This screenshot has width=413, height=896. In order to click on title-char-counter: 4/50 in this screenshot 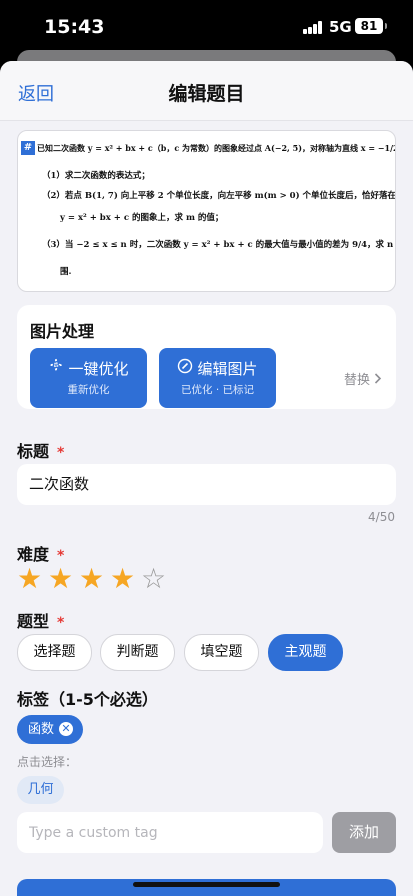, I will do `click(381, 517)`.